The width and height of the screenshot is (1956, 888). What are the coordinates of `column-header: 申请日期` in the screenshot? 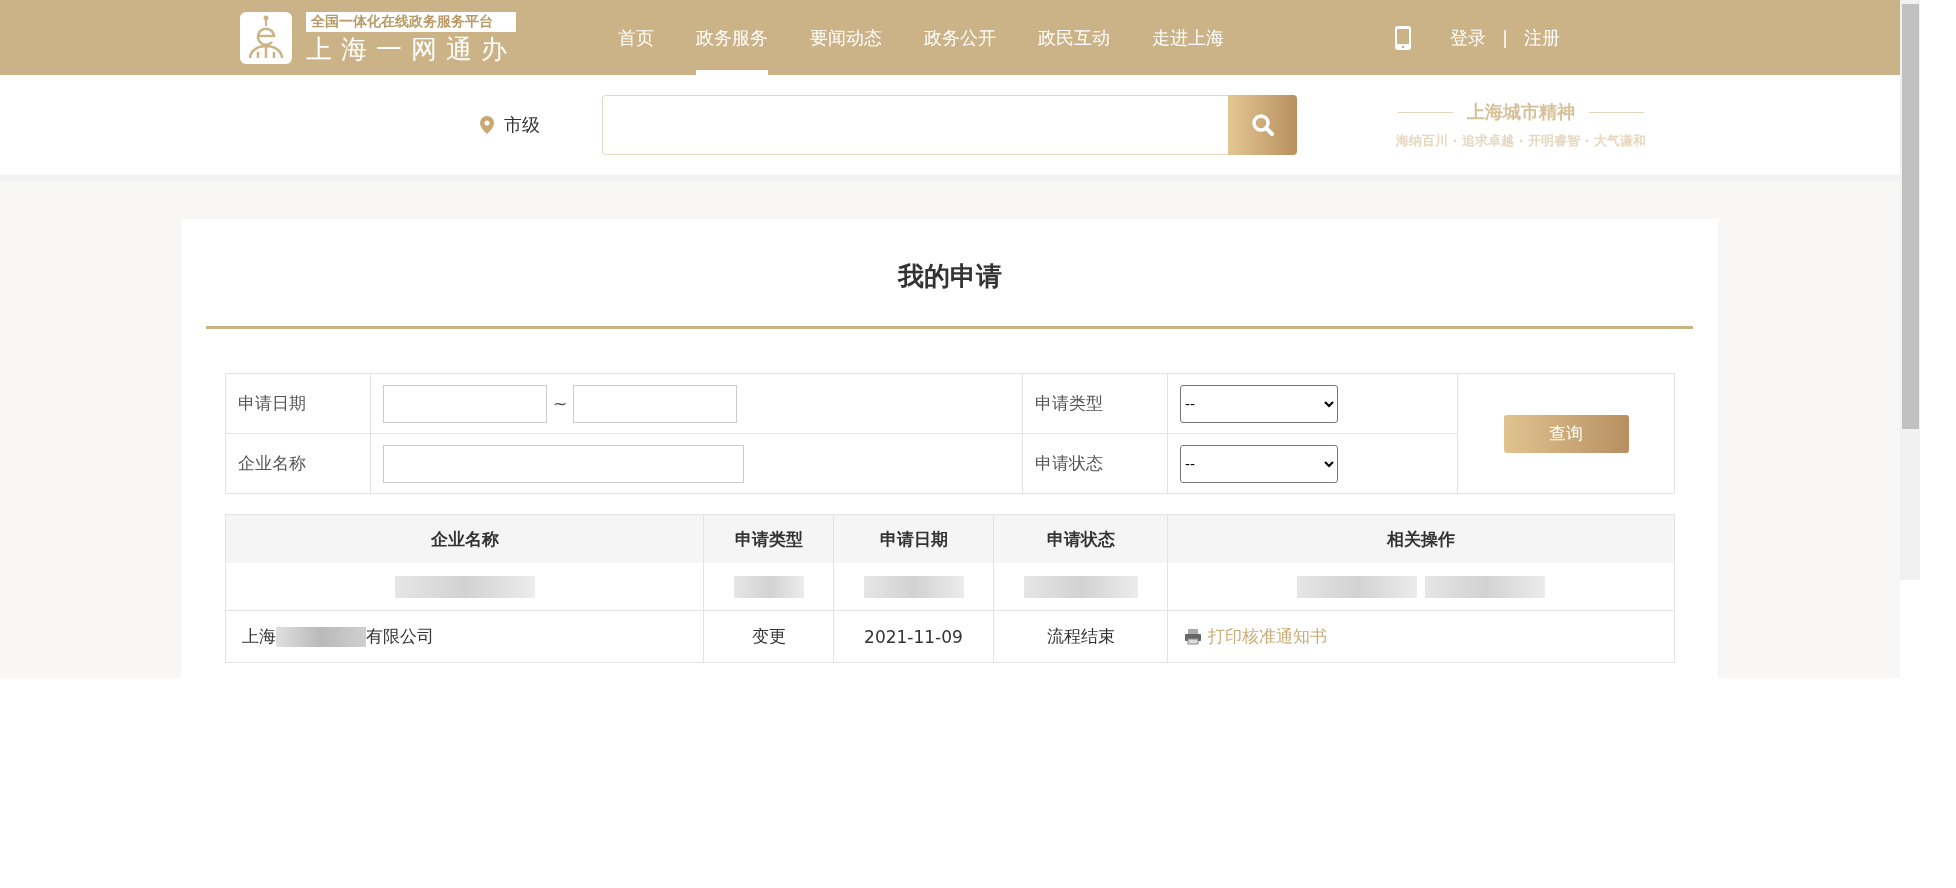 It's located at (913, 539).